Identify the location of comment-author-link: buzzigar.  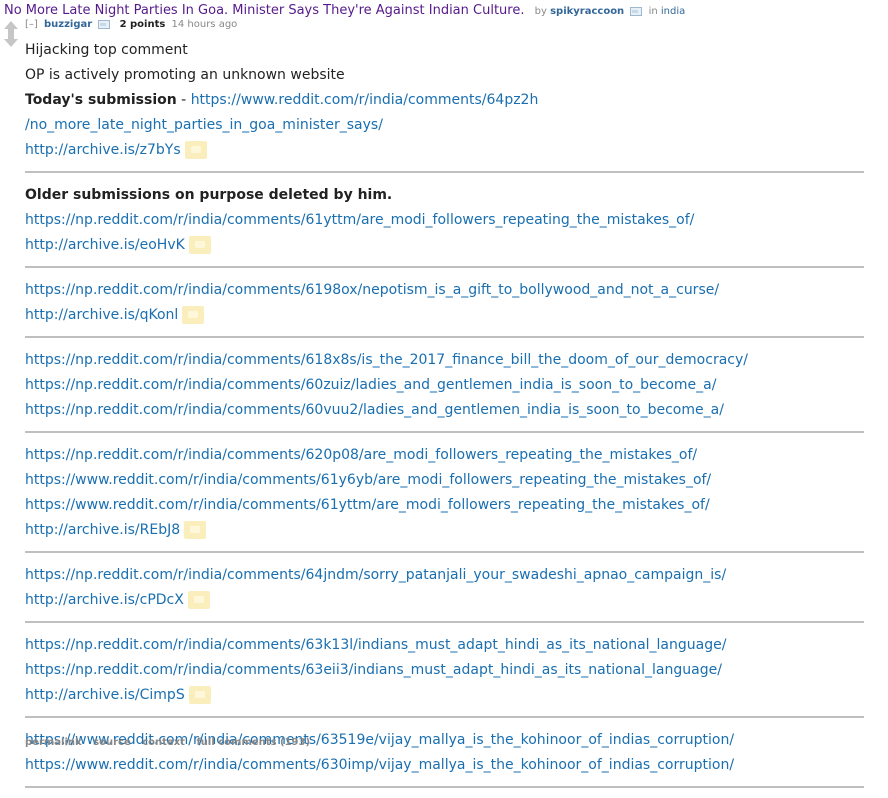
(68, 24).